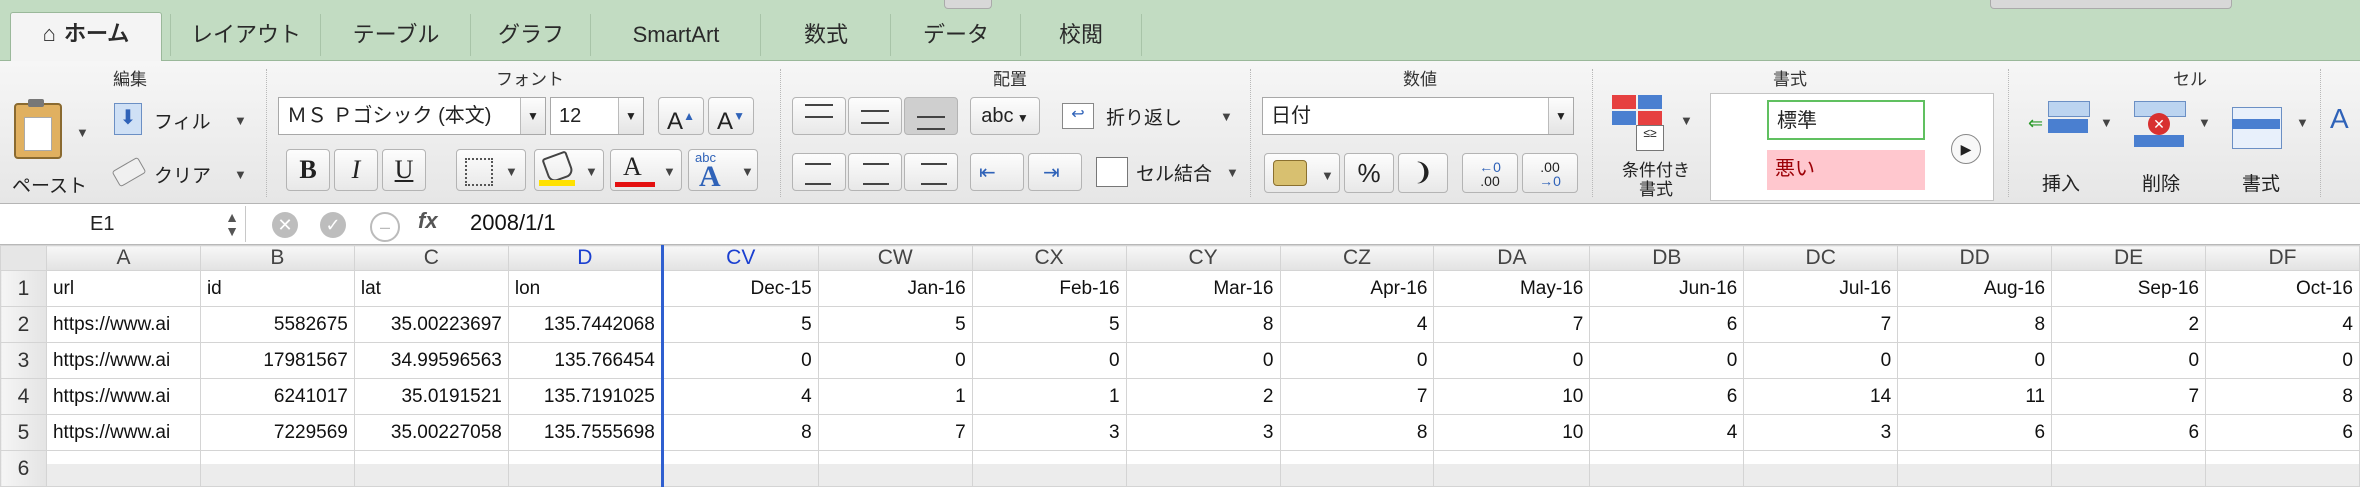  Describe the element at coordinates (123, 258) in the screenshot. I see `column-header: A` at that location.